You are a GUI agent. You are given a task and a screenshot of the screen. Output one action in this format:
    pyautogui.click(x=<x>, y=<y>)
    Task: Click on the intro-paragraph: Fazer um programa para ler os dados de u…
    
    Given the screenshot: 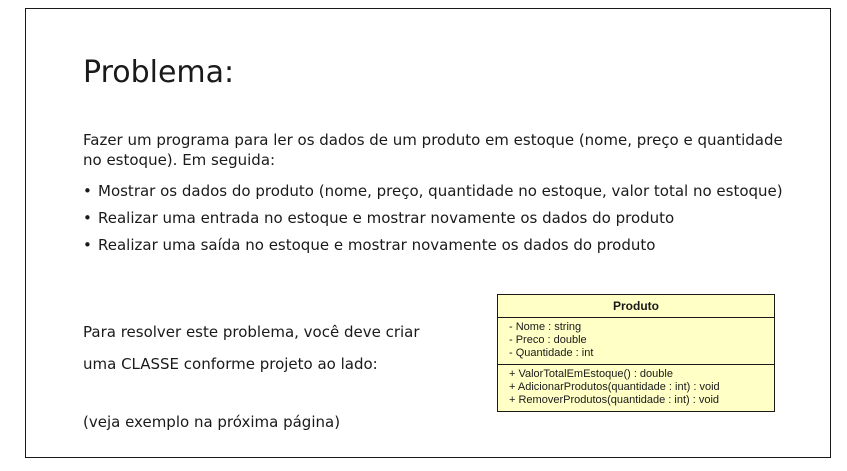 What is the action you would take?
    pyautogui.click(x=433, y=150)
    